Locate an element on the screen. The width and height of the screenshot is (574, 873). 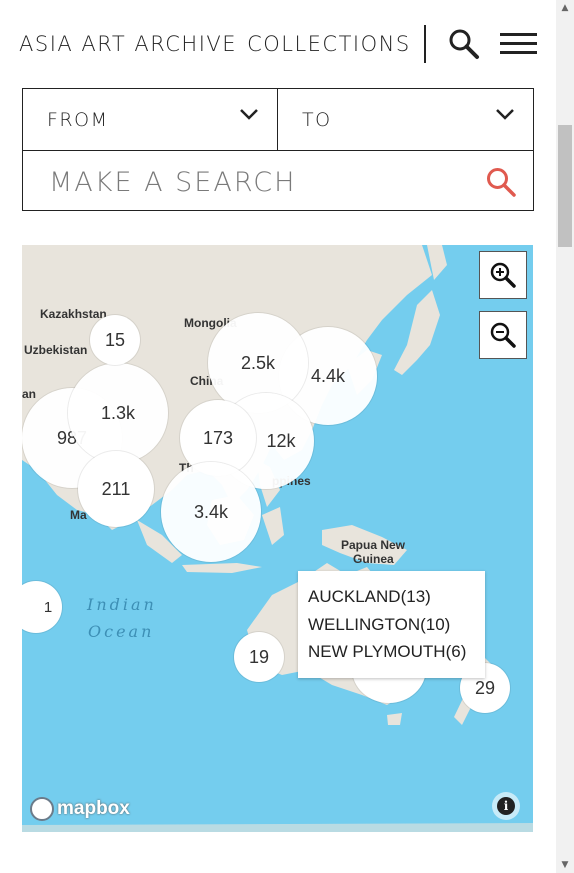
scroll-down-arrow-icon: ▼ is located at coordinates (565, 865).